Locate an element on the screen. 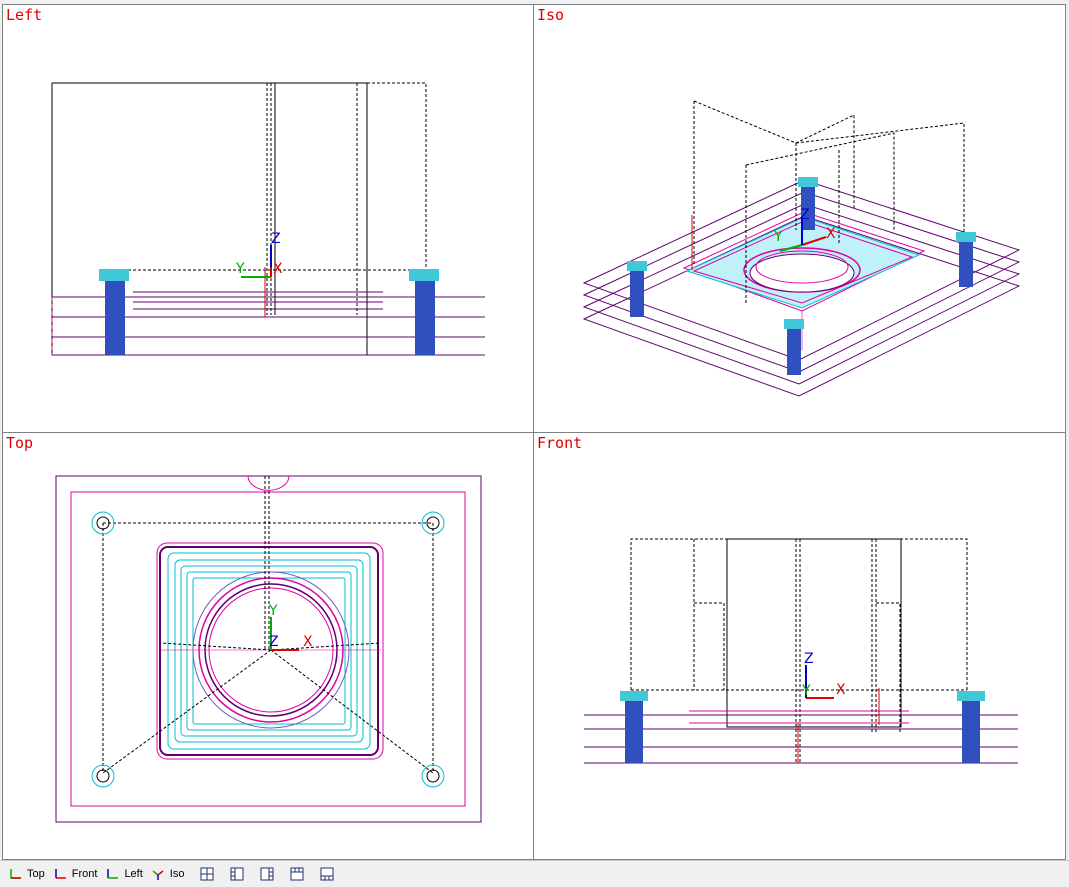 This screenshot has width=1069, height=887. iso-axis-icon is located at coordinates (158, 875).